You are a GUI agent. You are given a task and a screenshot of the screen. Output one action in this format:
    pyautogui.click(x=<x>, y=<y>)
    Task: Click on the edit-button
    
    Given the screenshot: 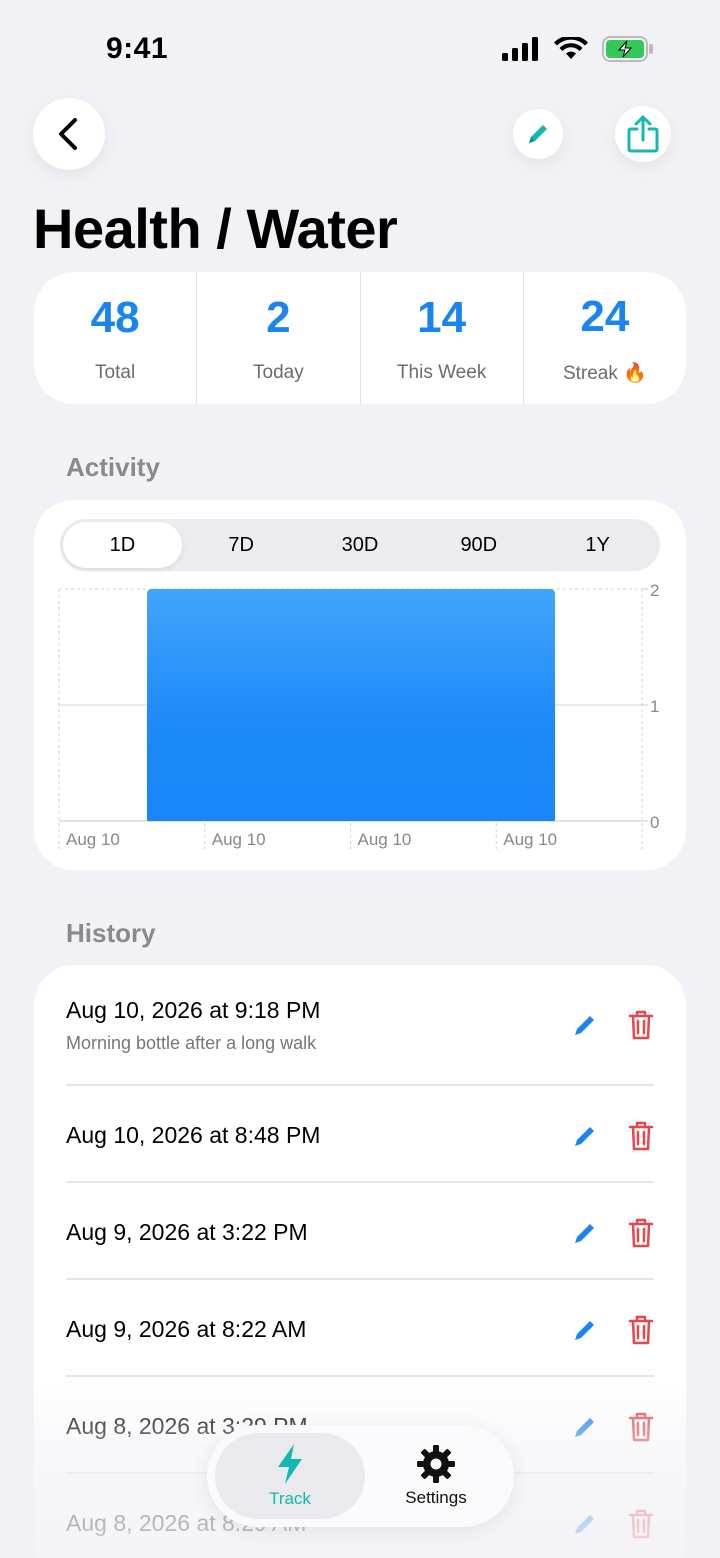 What is the action you would take?
    pyautogui.click(x=538, y=134)
    